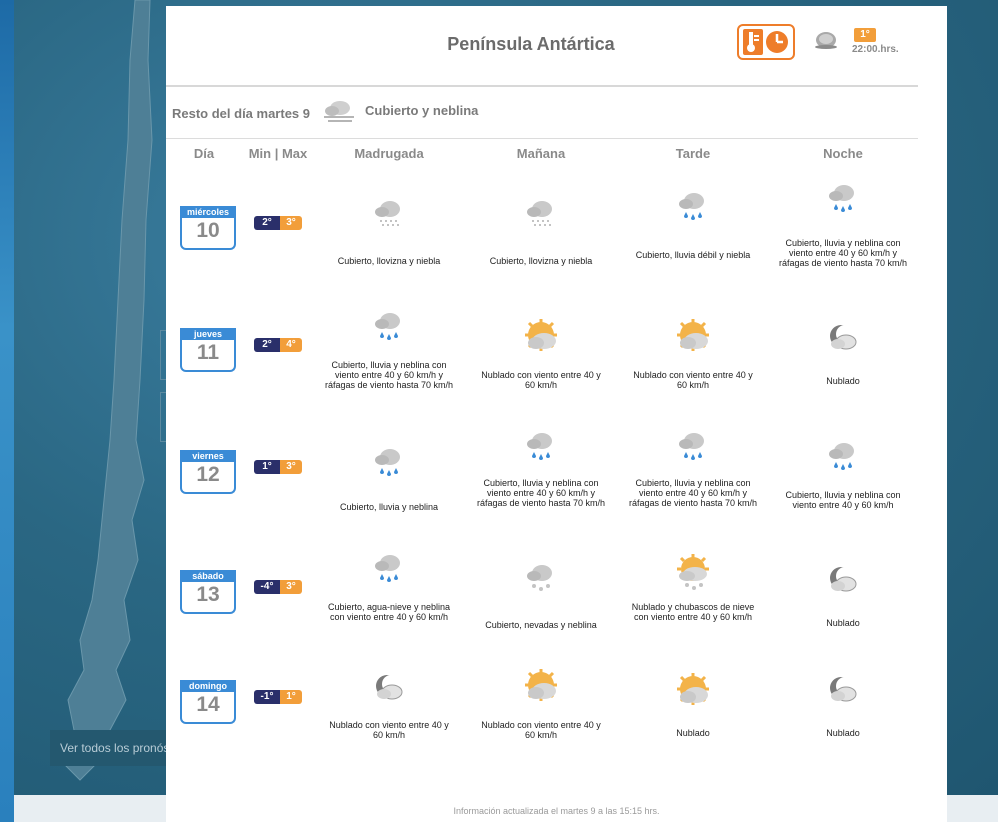  What do you see at coordinates (693, 572) in the screenshot?
I see `sun-snow-icon` at bounding box center [693, 572].